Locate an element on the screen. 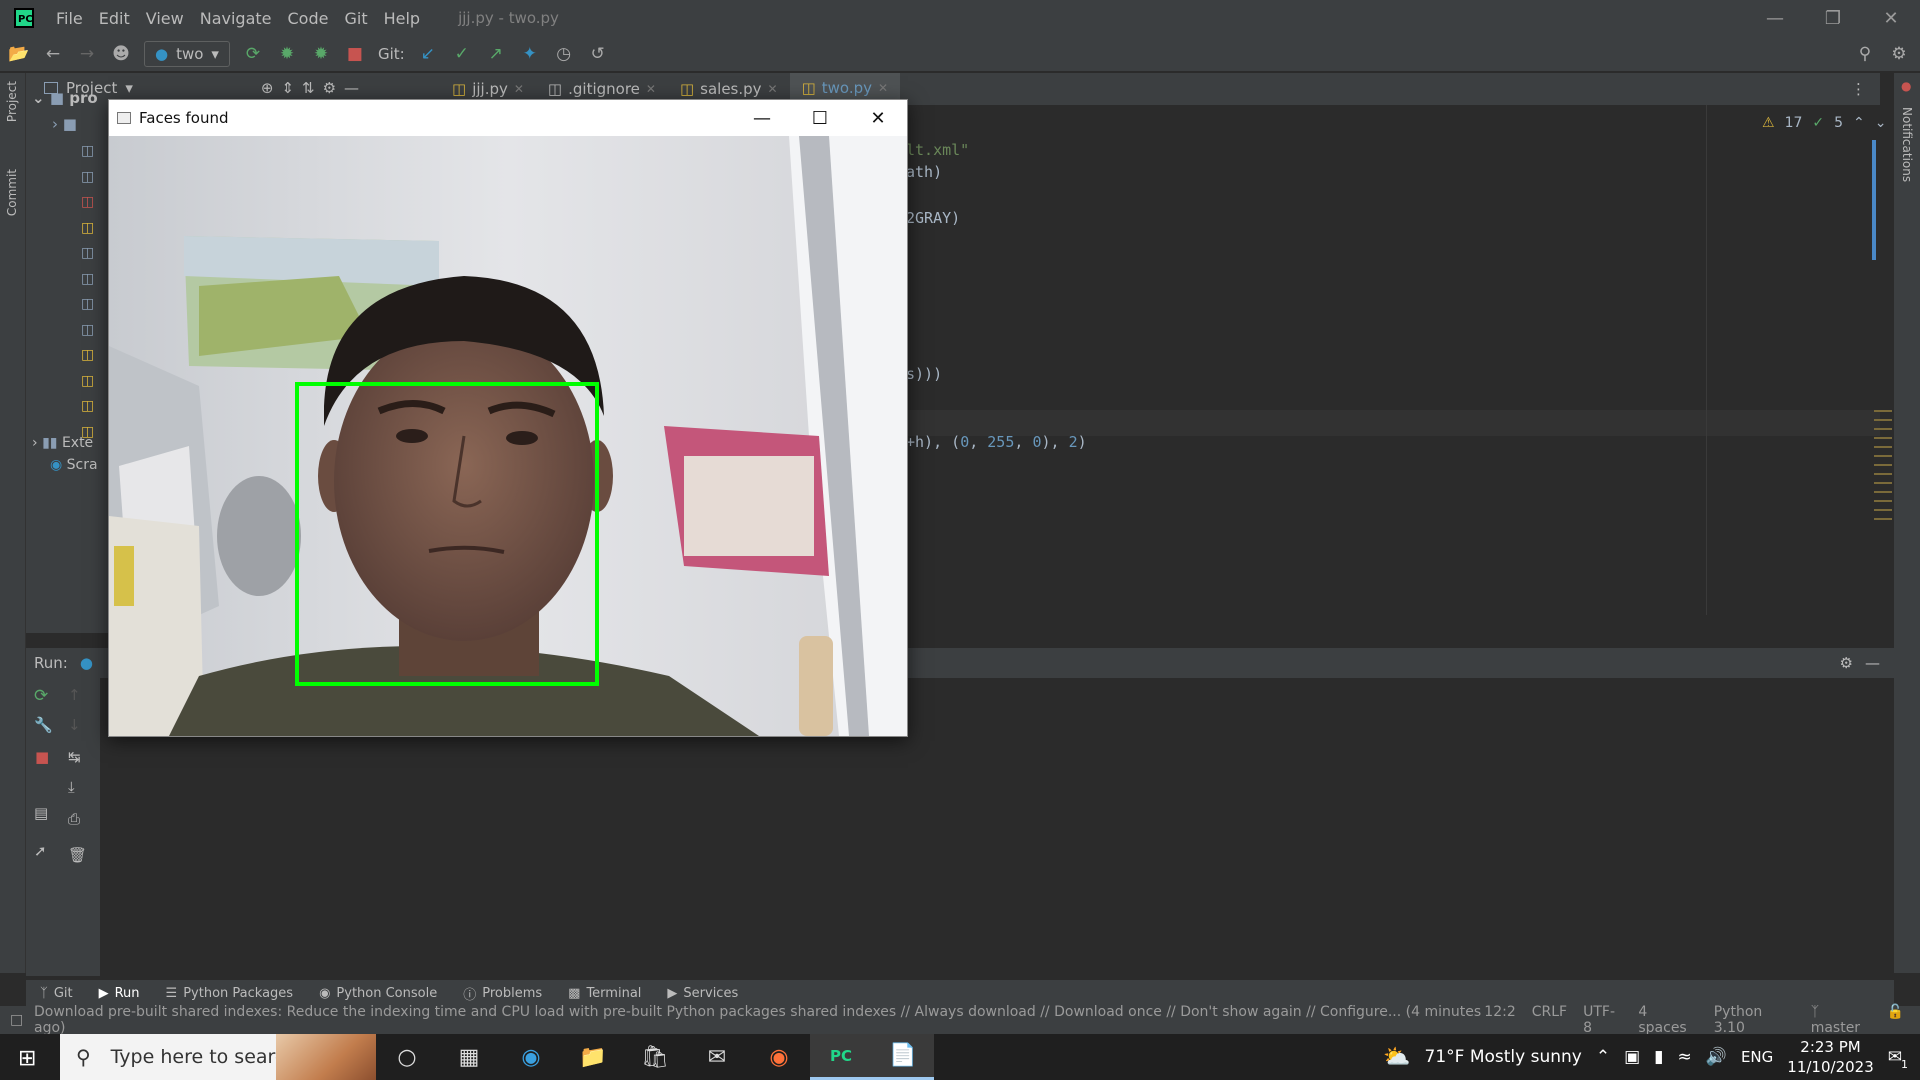 This screenshot has width=1920, height=1080. expand-all-icon: ⇕ is located at coordinates (287, 88).